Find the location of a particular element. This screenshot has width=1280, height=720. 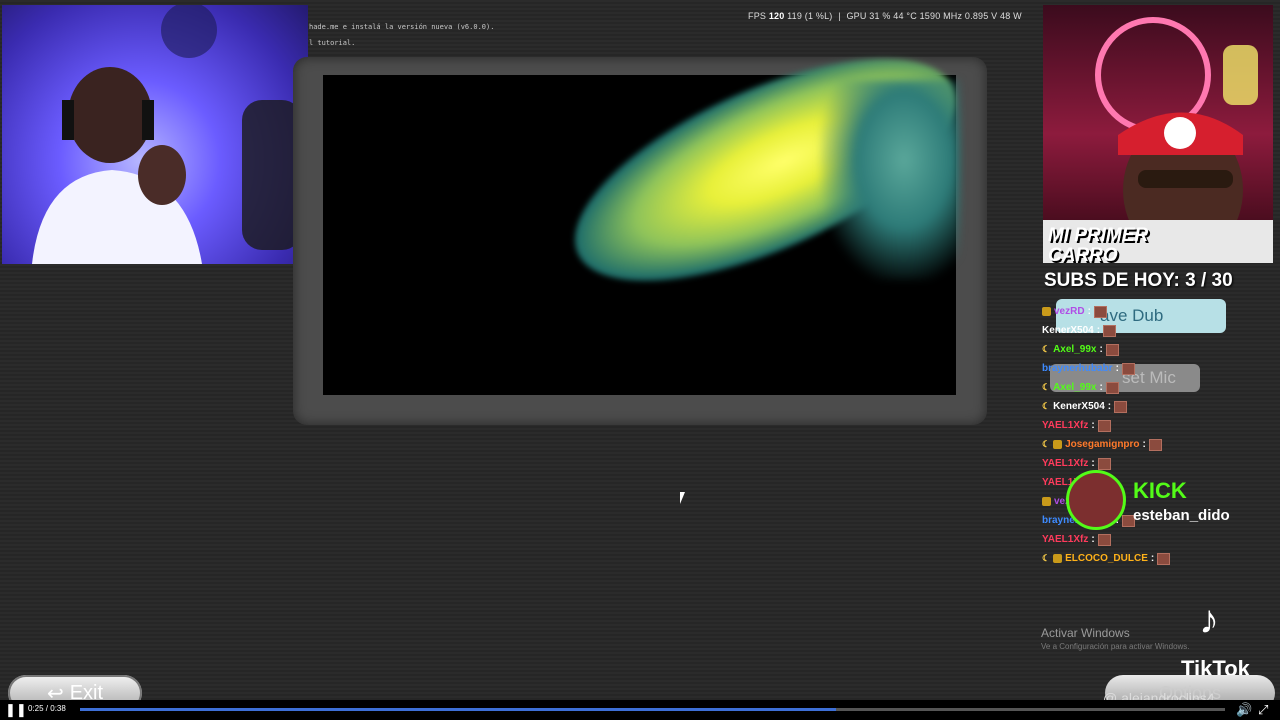

webcam-left is located at coordinates (155, 134).